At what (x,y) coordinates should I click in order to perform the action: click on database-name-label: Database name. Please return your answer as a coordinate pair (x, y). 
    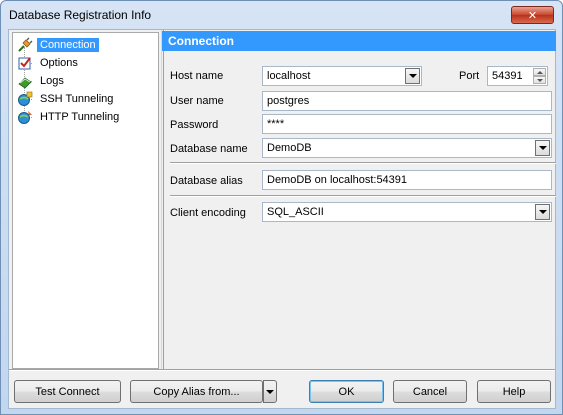
    Looking at the image, I should click on (209, 149).